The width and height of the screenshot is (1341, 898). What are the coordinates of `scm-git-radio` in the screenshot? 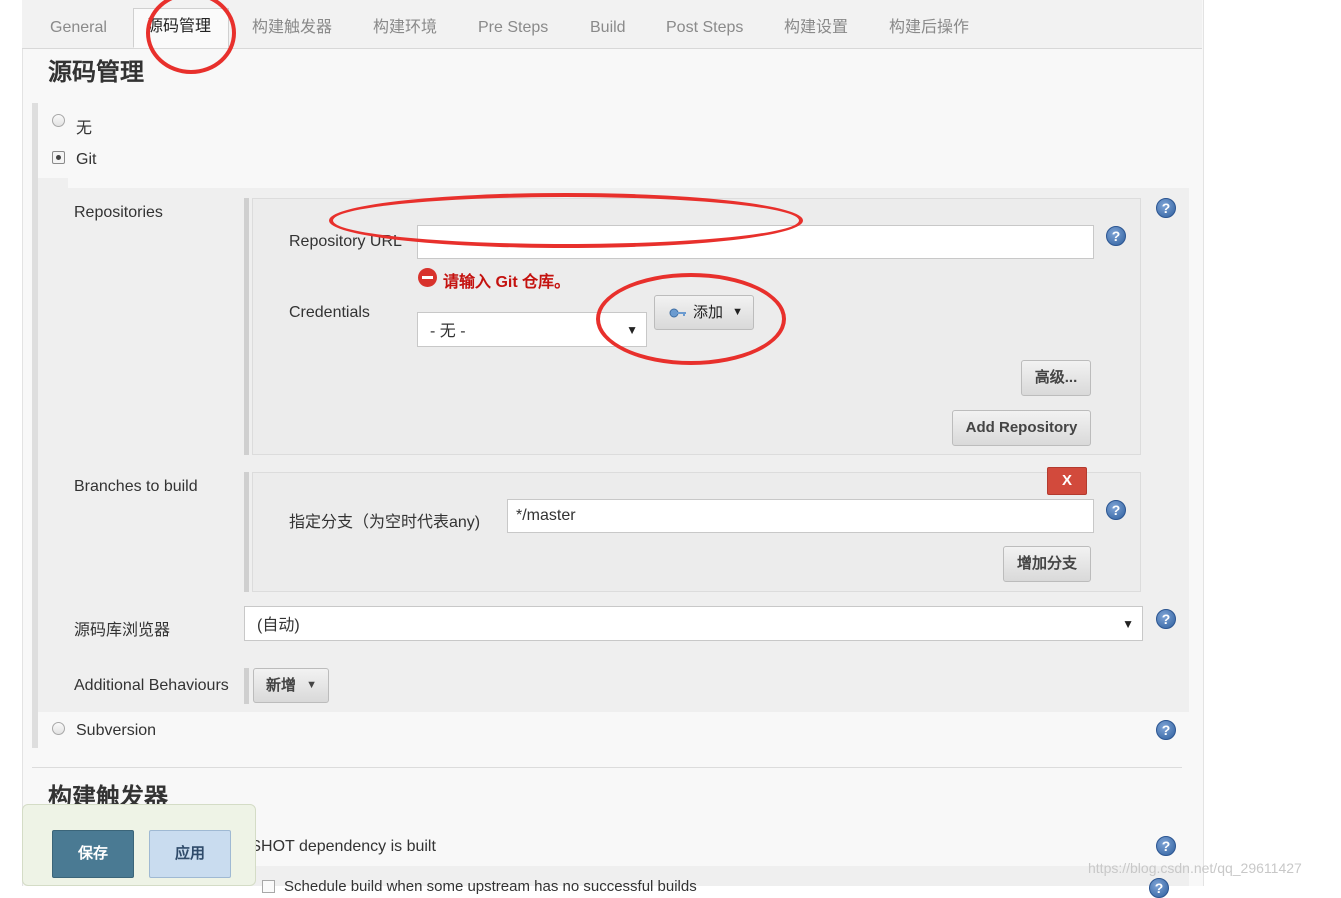 It's located at (58, 157).